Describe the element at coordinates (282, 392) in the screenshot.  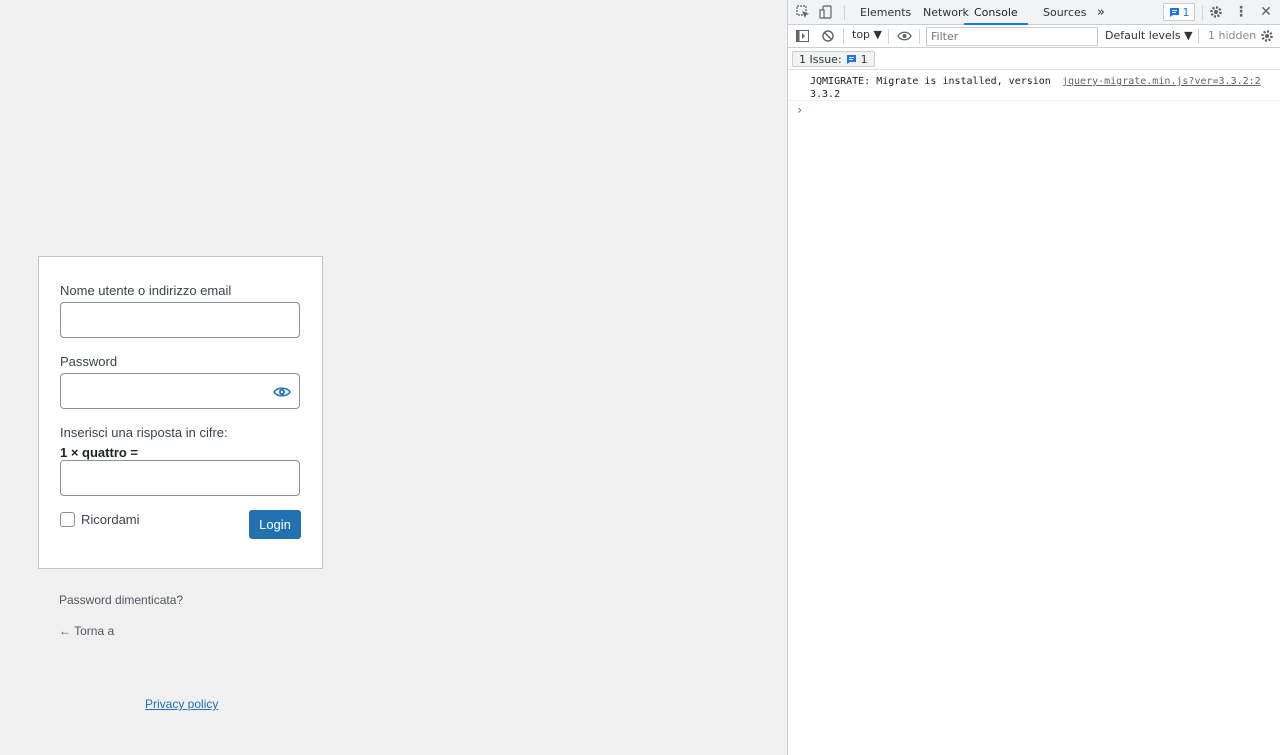
I see `show-password-icon` at that location.